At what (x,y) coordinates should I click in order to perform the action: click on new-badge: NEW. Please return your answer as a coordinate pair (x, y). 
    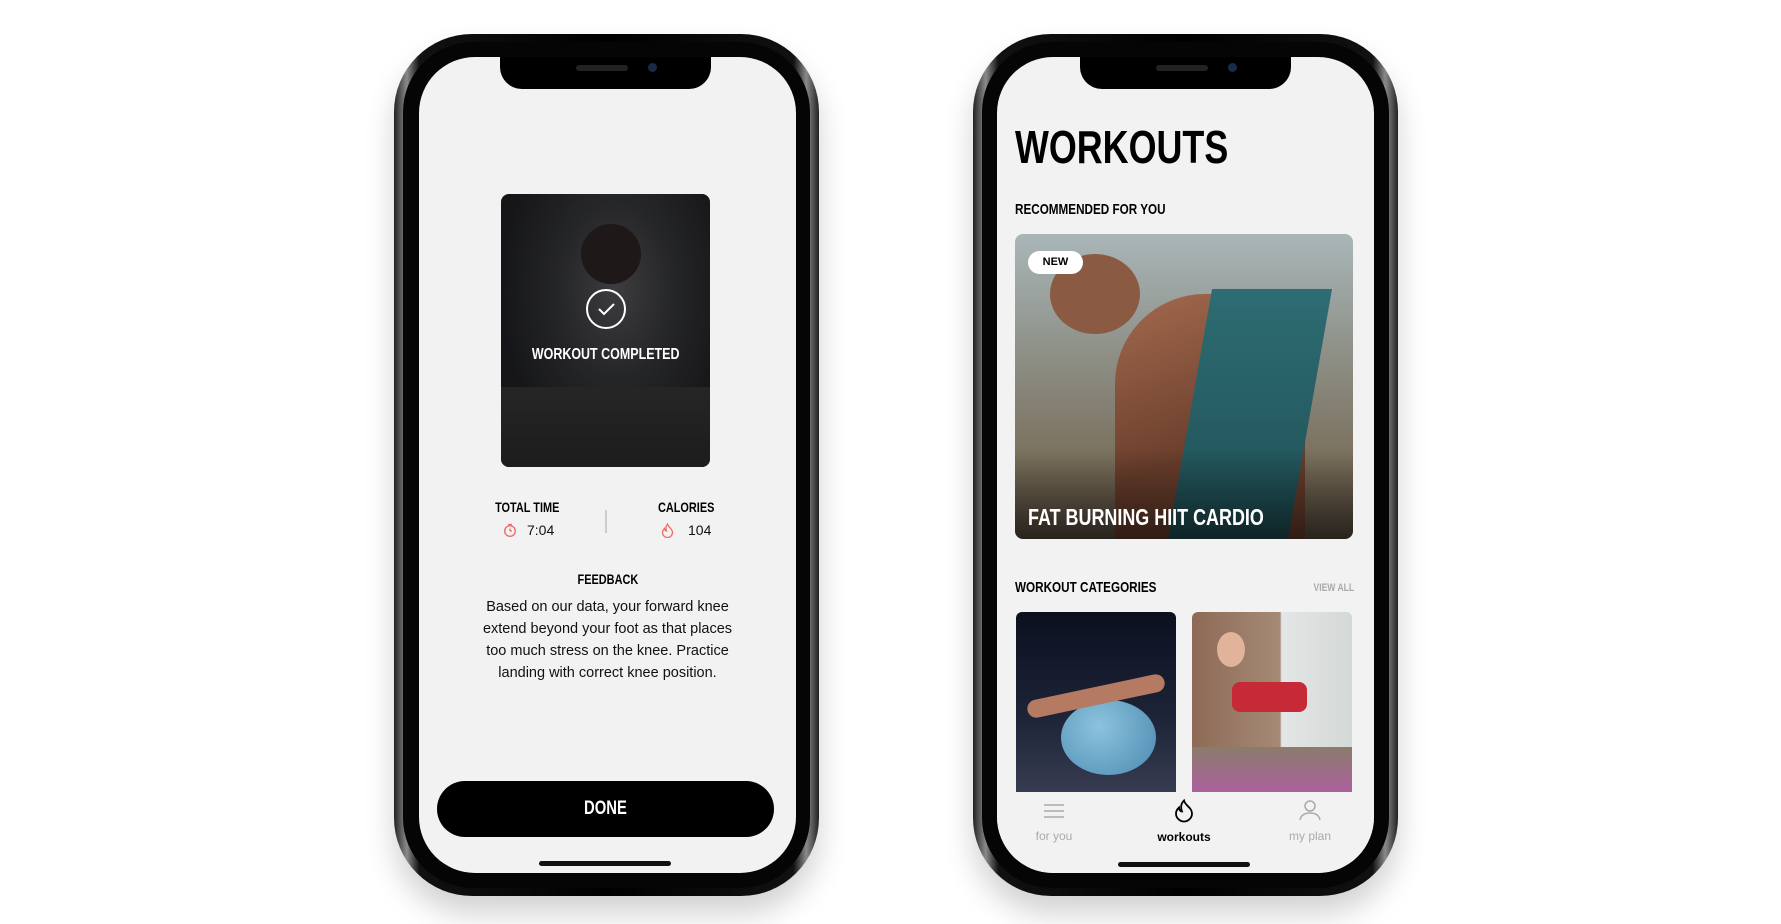
    Looking at the image, I should click on (1055, 262).